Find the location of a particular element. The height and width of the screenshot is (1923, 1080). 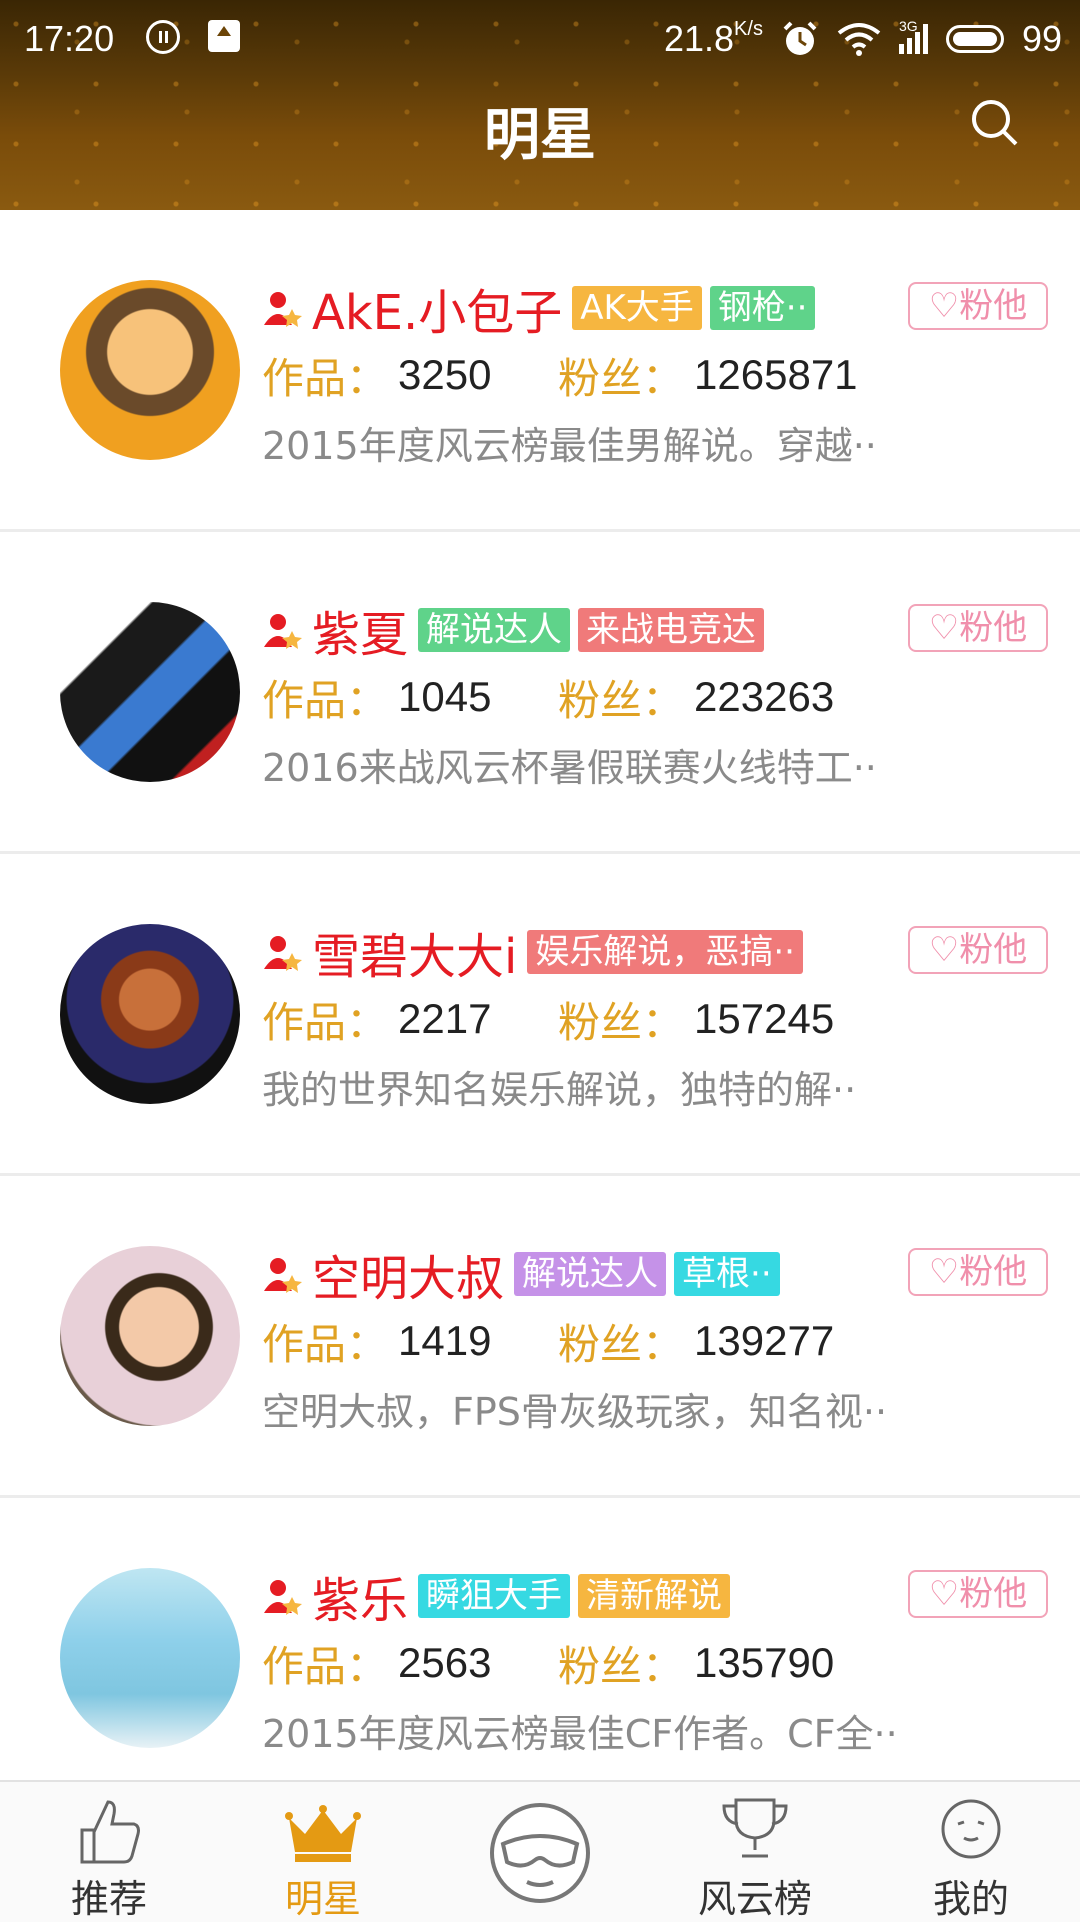

tag-badge: 草根·· is located at coordinates (727, 1274).